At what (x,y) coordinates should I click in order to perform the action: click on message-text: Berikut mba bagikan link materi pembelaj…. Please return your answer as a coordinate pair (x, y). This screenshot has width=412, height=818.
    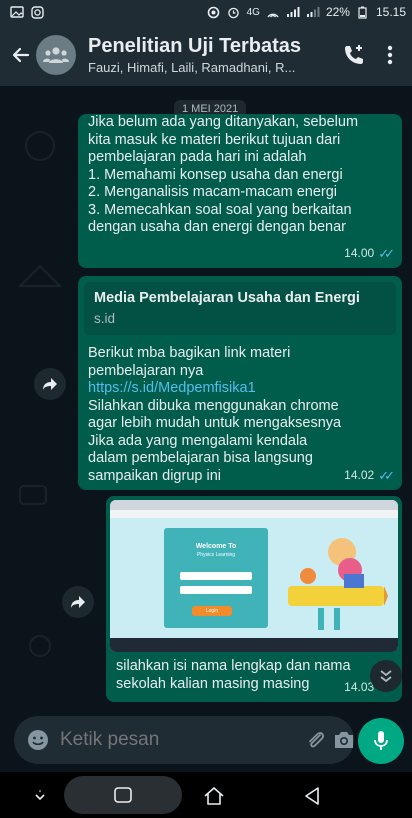
    Looking at the image, I should click on (240, 410).